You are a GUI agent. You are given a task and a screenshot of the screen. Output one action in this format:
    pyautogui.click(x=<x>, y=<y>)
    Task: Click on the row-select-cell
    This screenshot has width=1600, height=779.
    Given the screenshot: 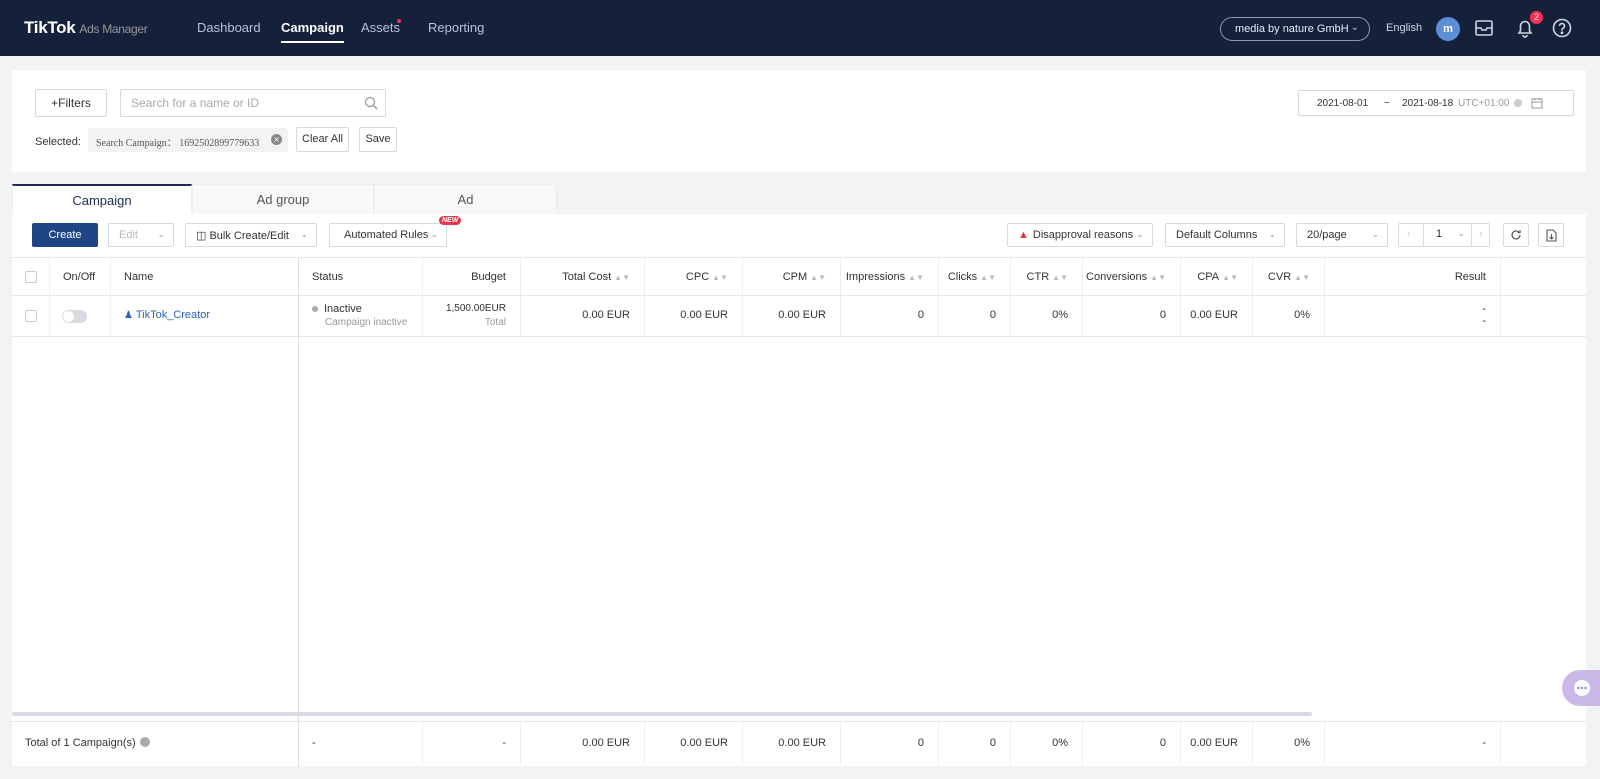 What is the action you would take?
    pyautogui.click(x=31, y=316)
    